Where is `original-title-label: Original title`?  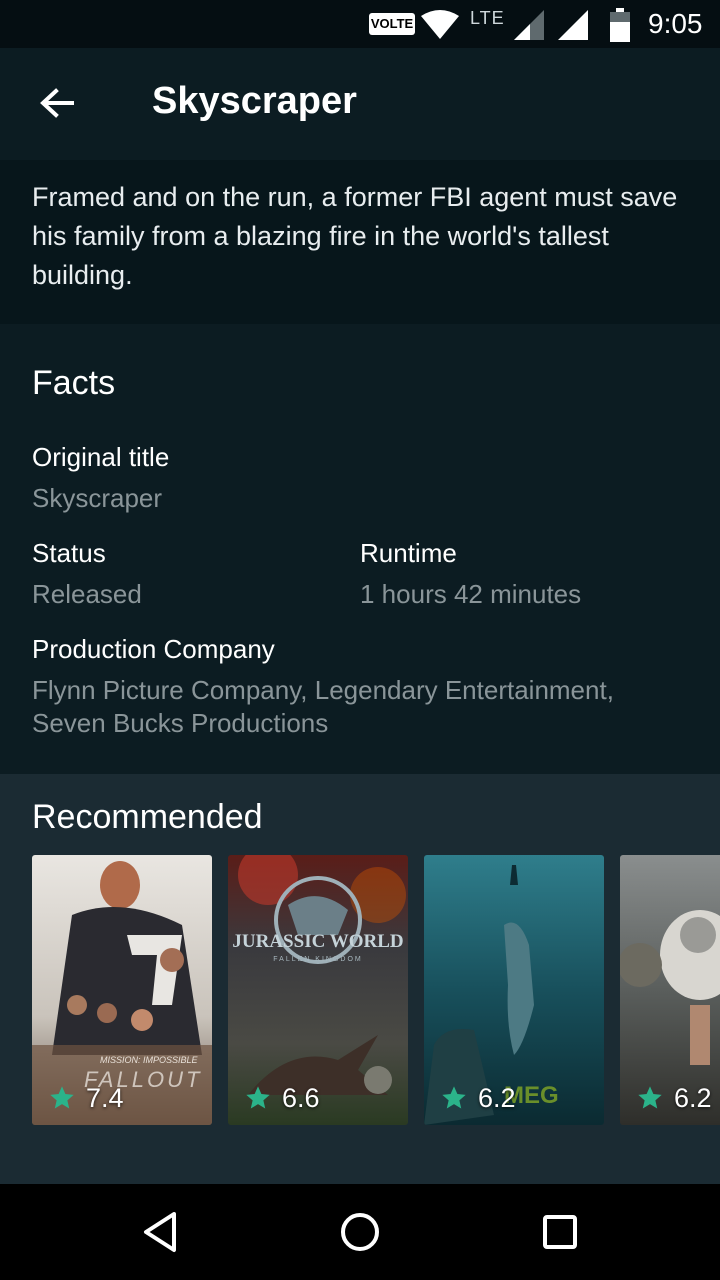
original-title-label: Original title is located at coordinates (101, 457).